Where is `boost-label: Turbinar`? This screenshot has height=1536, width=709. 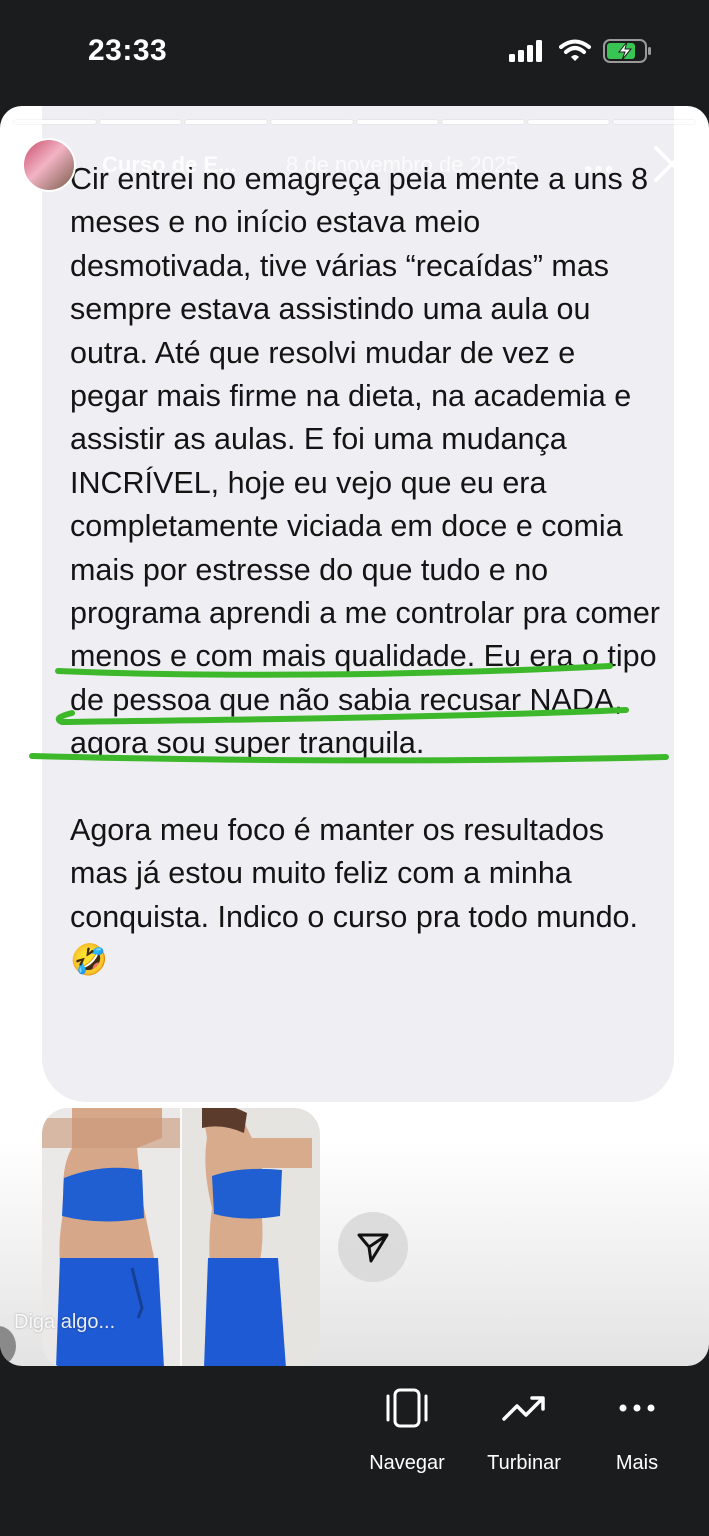
boost-label: Turbinar is located at coordinates (524, 1463).